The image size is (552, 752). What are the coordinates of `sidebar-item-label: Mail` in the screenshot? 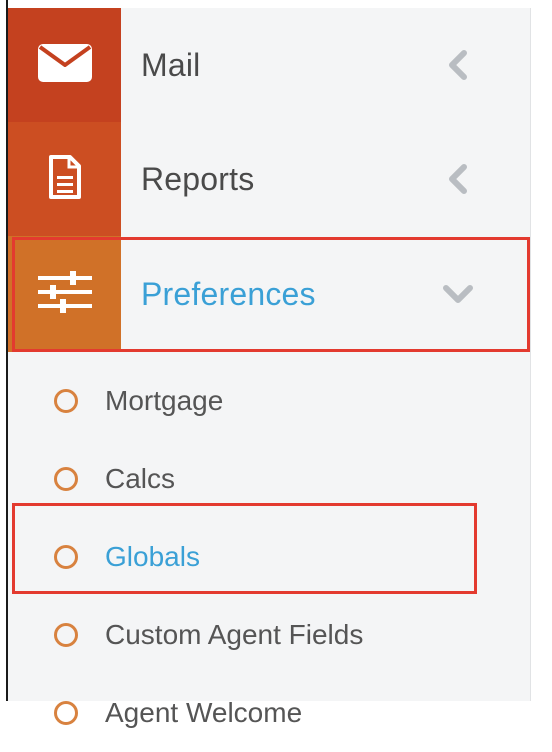 It's located at (171, 64).